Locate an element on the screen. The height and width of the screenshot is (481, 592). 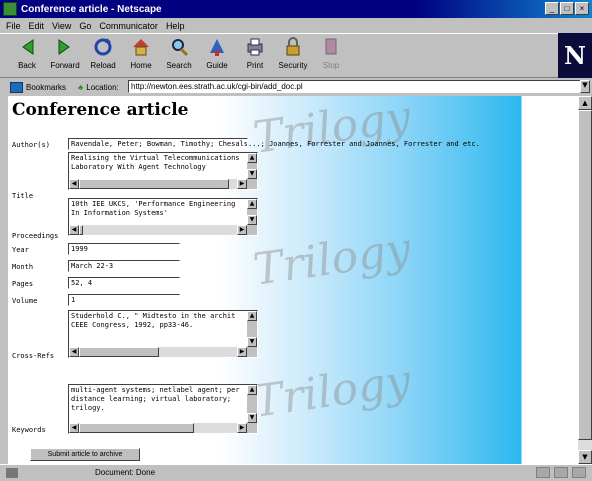
reload-icon is located at coordinates (103, 47).